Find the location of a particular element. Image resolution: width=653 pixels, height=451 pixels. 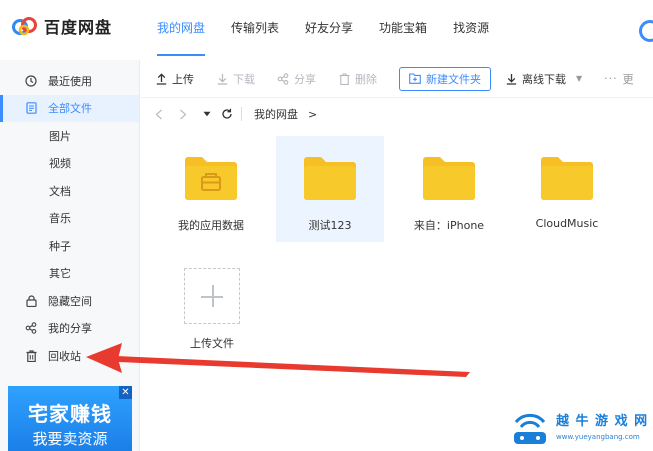

watermark-url: www.yueyangbang.com is located at coordinates (598, 437).